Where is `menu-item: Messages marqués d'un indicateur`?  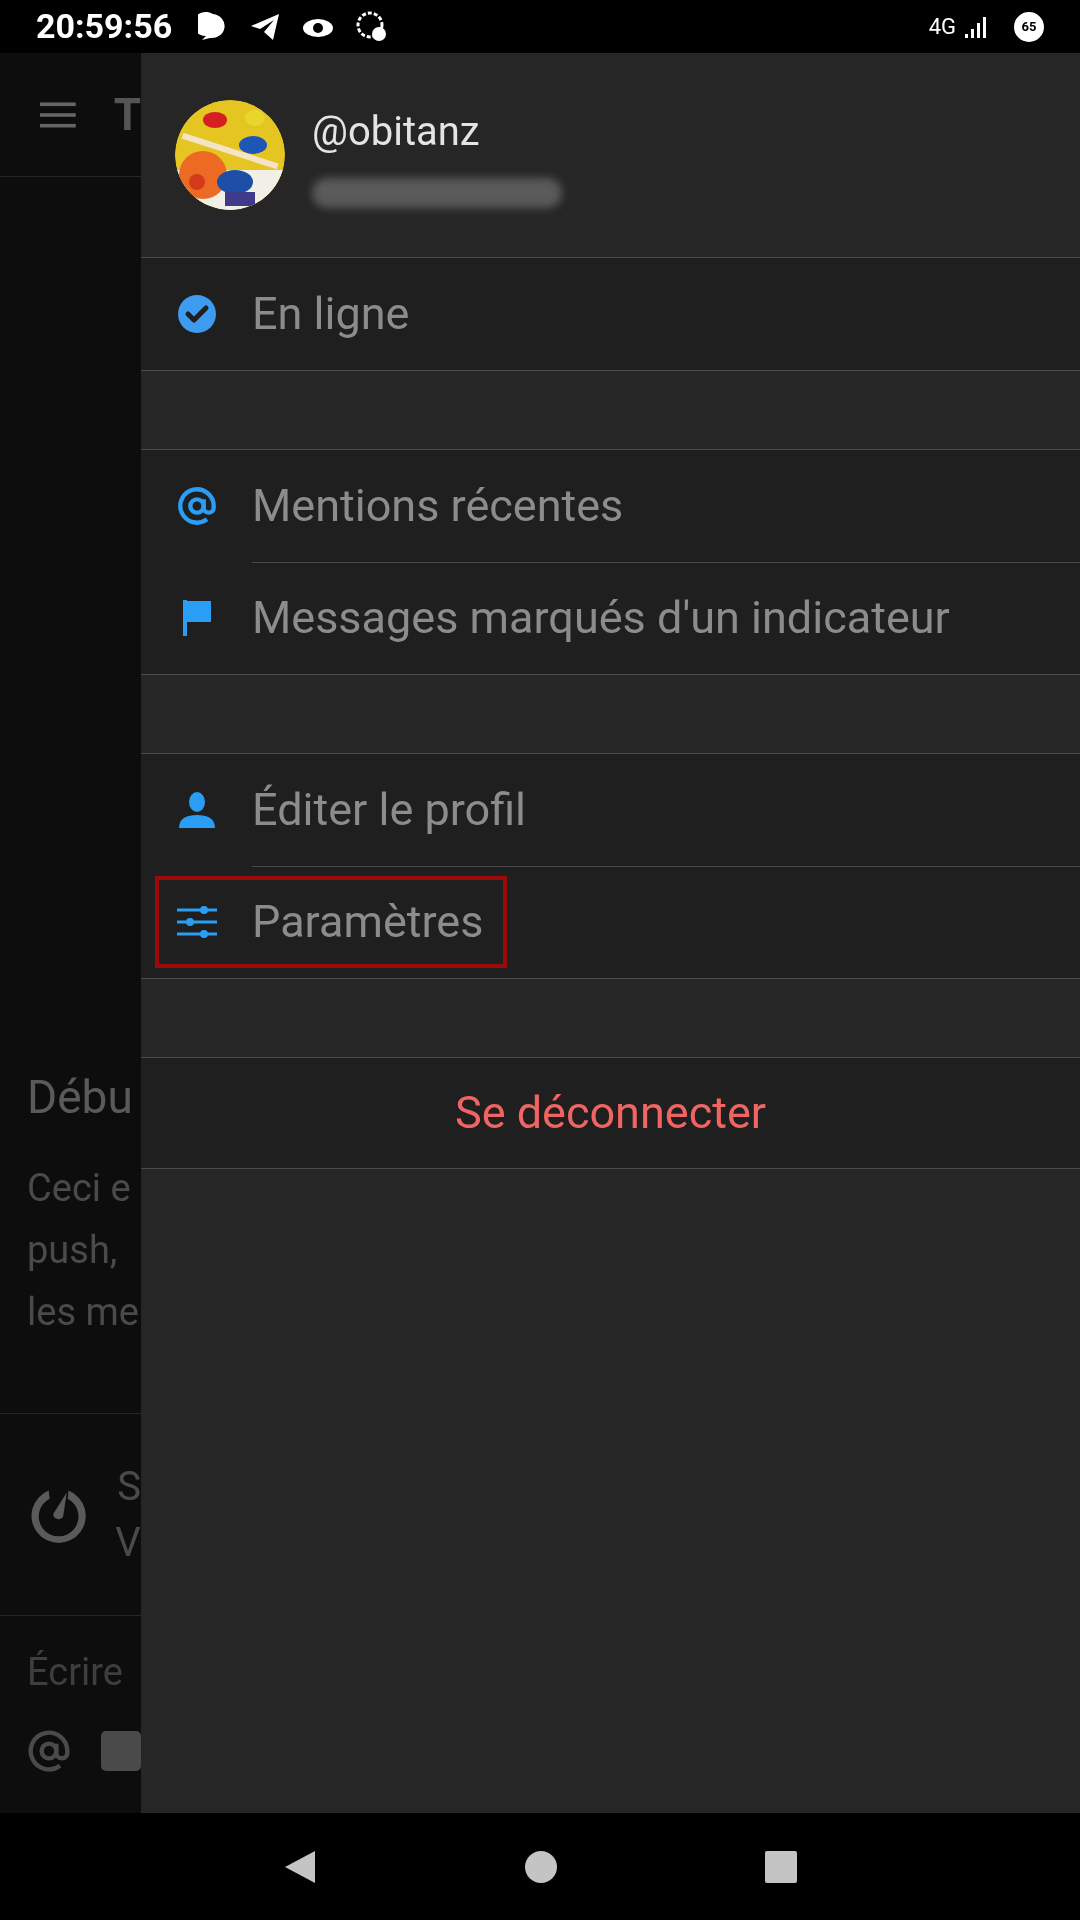
menu-item: Messages marqués d'un indicateur is located at coordinates (564, 618).